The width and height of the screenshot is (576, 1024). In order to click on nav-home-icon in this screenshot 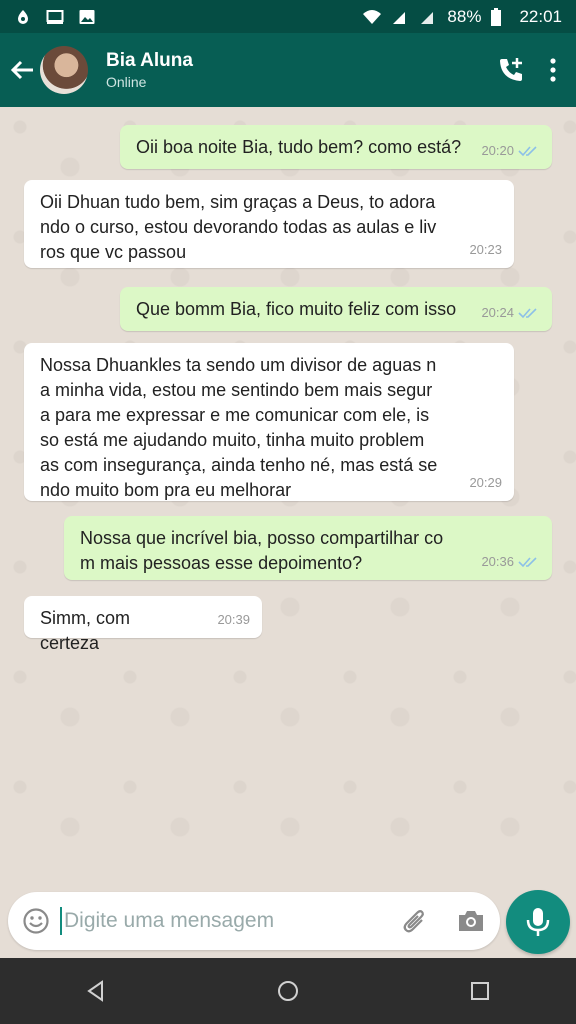, I will do `click(288, 991)`.